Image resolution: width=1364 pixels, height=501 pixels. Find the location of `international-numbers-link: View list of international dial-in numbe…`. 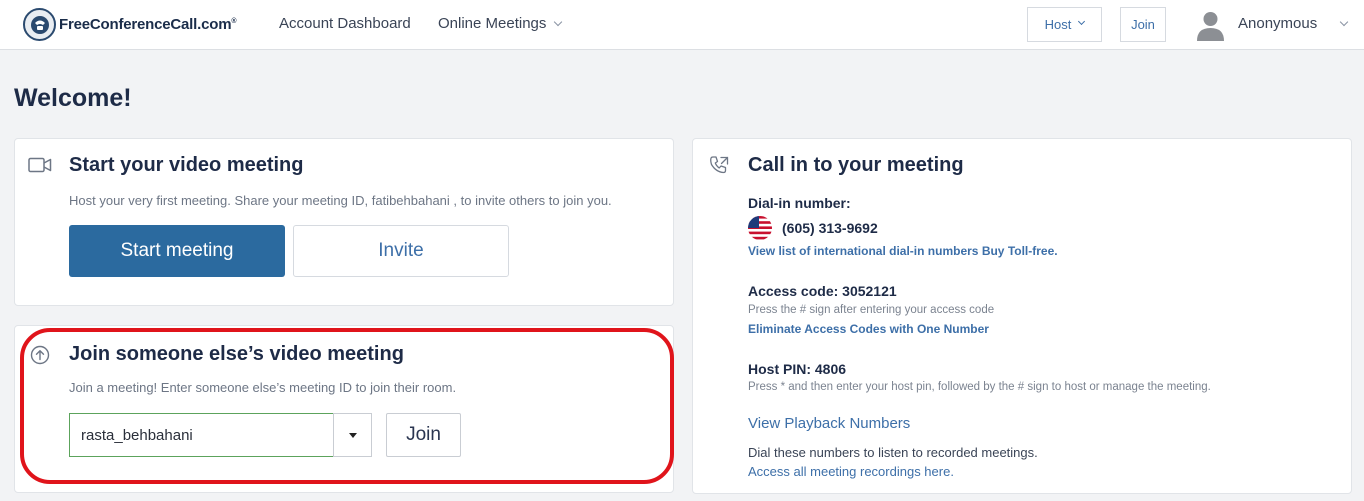

international-numbers-link: View list of international dial-in numbe… is located at coordinates (903, 251).